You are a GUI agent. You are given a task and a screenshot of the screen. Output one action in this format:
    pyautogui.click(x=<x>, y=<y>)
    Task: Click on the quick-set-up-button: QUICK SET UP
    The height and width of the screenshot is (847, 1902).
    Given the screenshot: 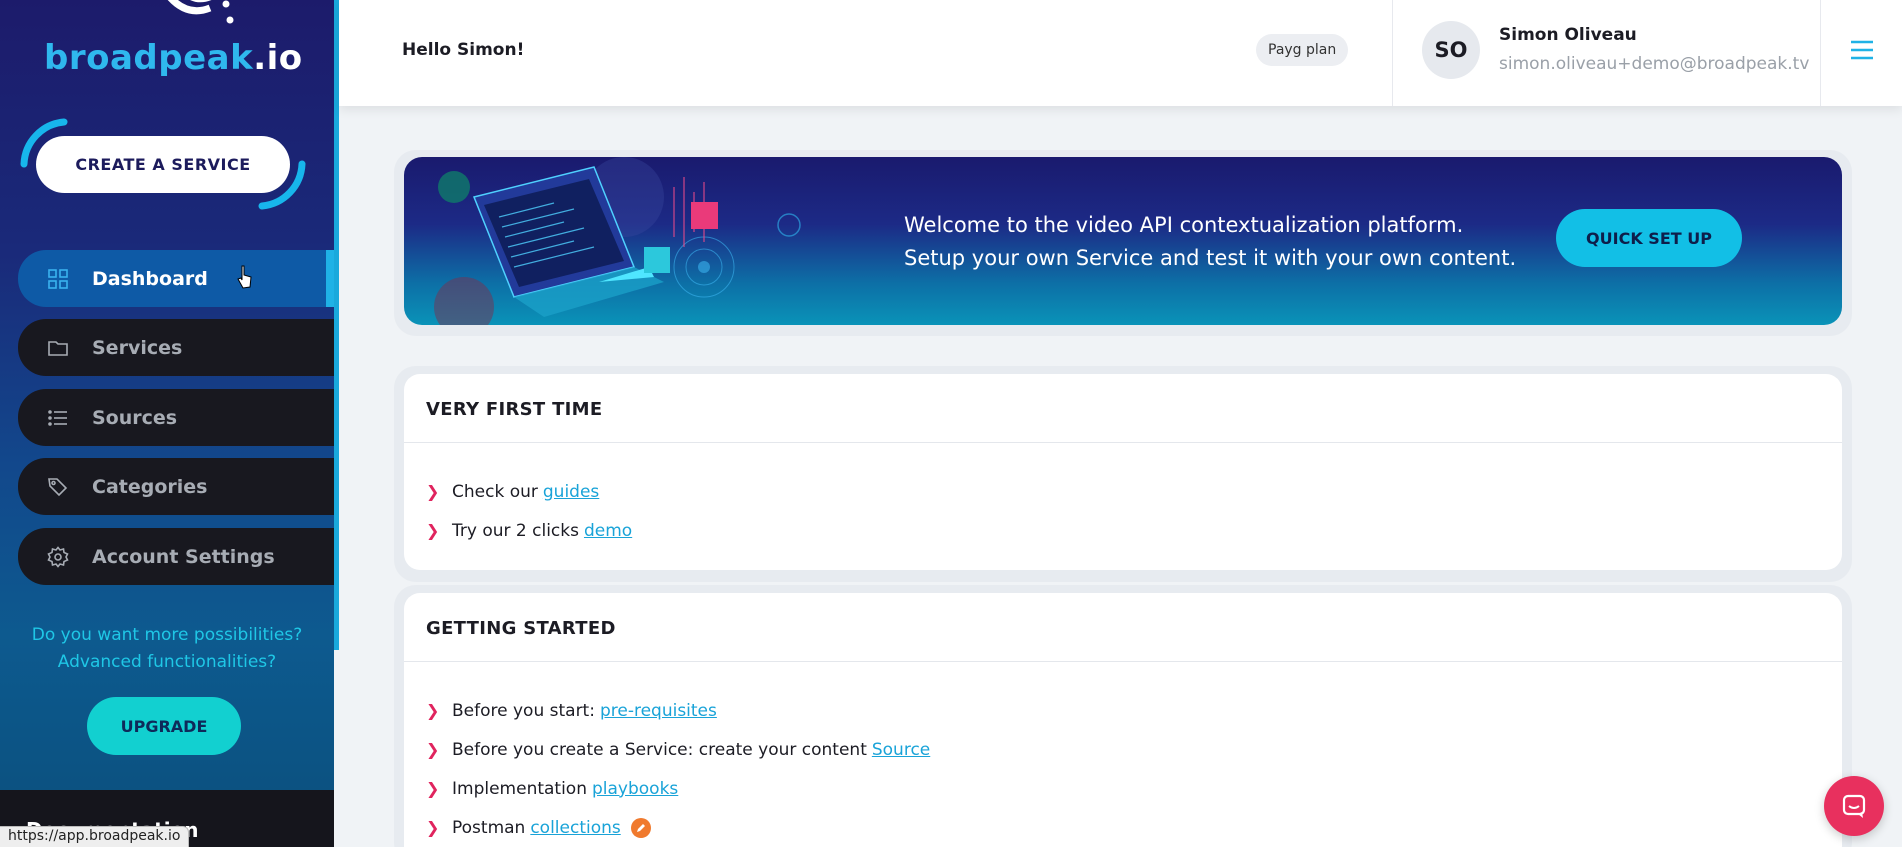 What is the action you would take?
    pyautogui.click(x=1649, y=238)
    